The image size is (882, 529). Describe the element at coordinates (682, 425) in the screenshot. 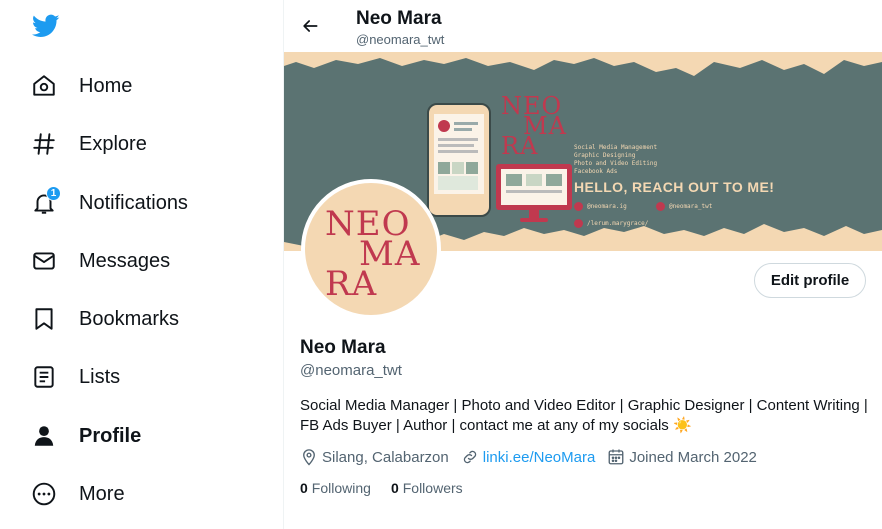

I see `sun-emoji-icon: ☀️` at that location.